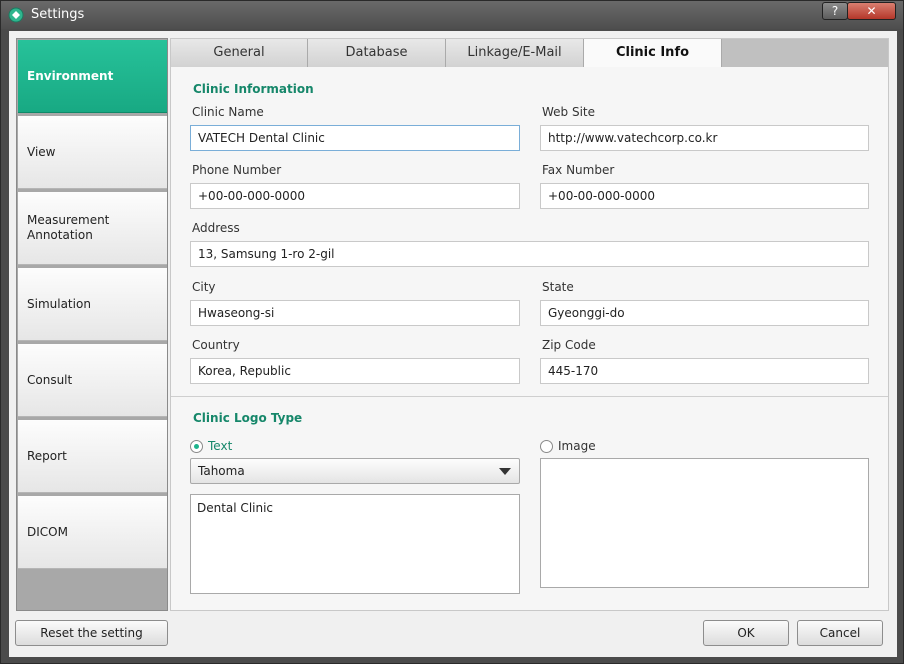 The height and width of the screenshot is (664, 904). Describe the element at coordinates (529, 254) in the screenshot. I see `address-field: 13, Samsung 1-ro 2-gil` at that location.